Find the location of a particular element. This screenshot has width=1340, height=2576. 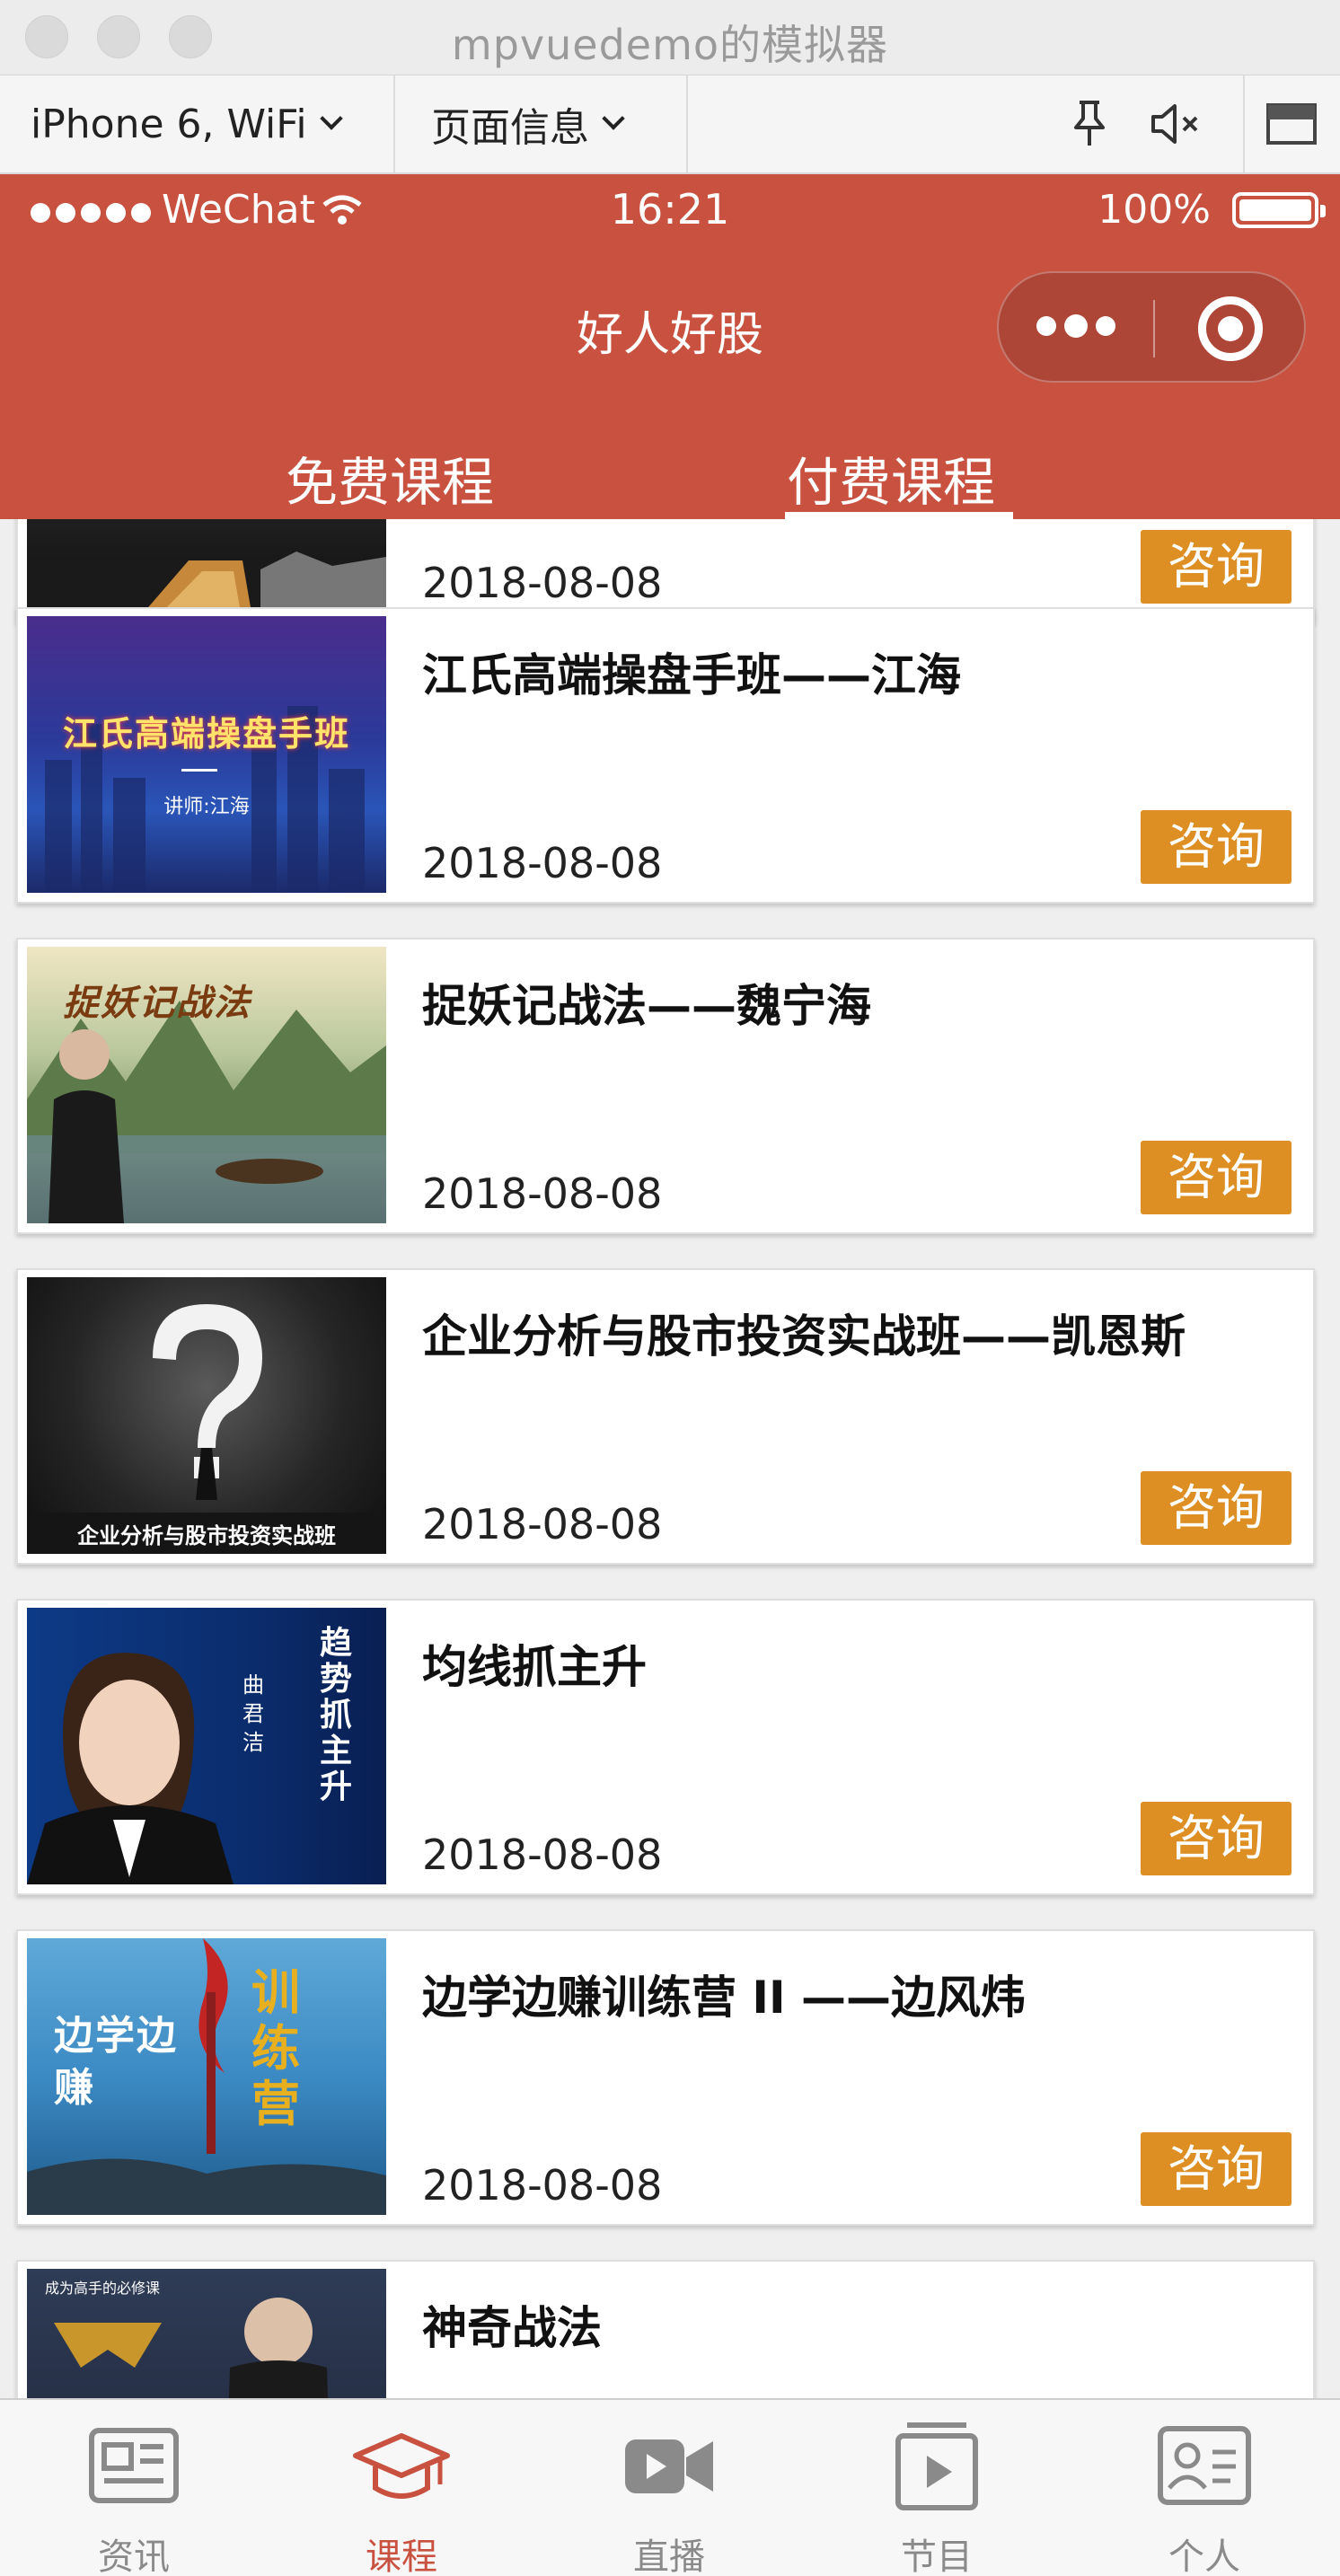

tabbar-item-profile: 个人 is located at coordinates (1204, 2488).